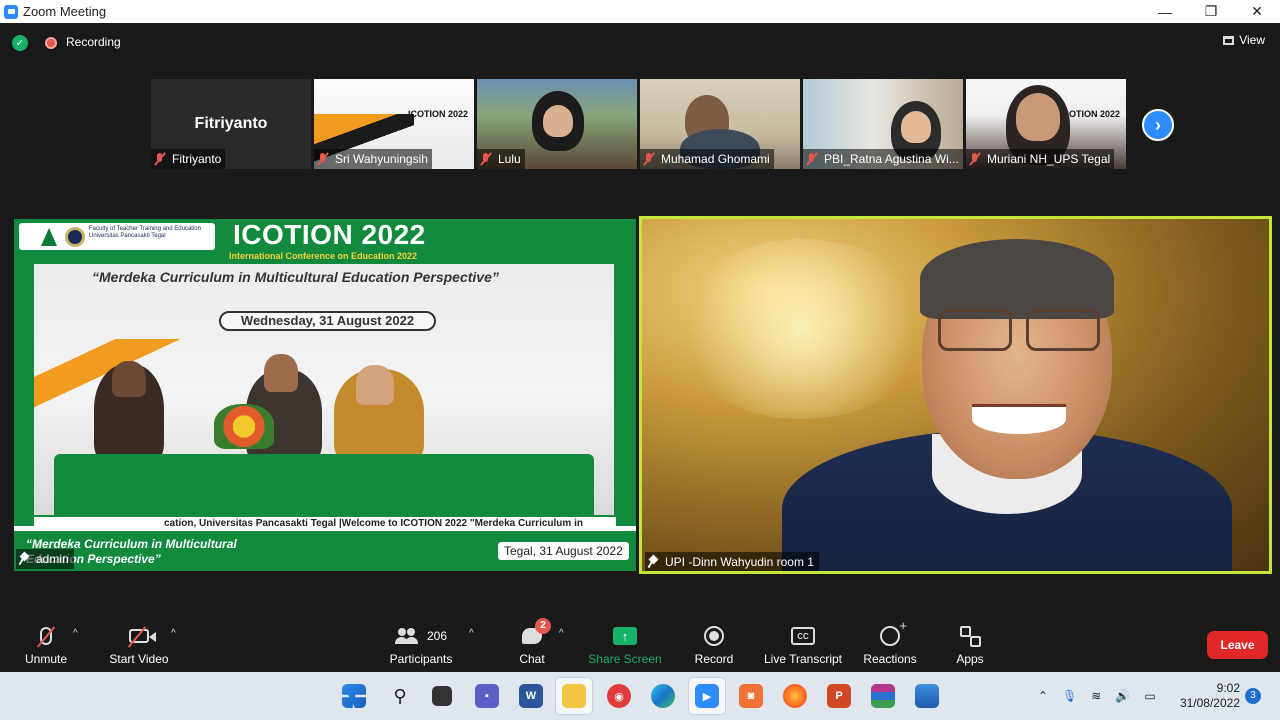 The height and width of the screenshot is (720, 1280). Describe the element at coordinates (739, 562) in the screenshot. I see `participant-name: UPI -Dinn Wahyudin room 1` at that location.